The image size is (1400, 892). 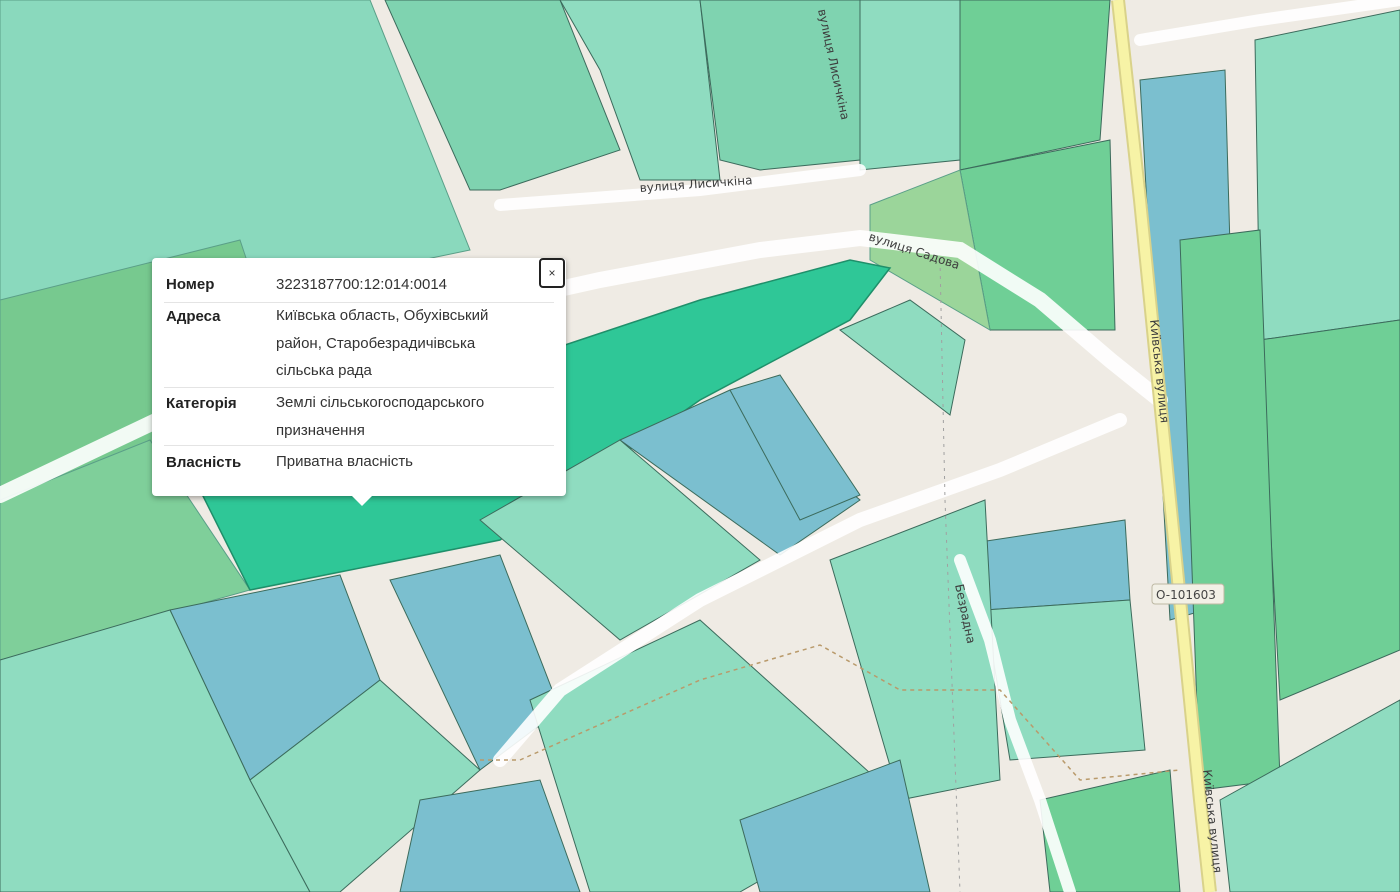 I want to click on road-ref-label: O-101603, so click(x=1186, y=595).